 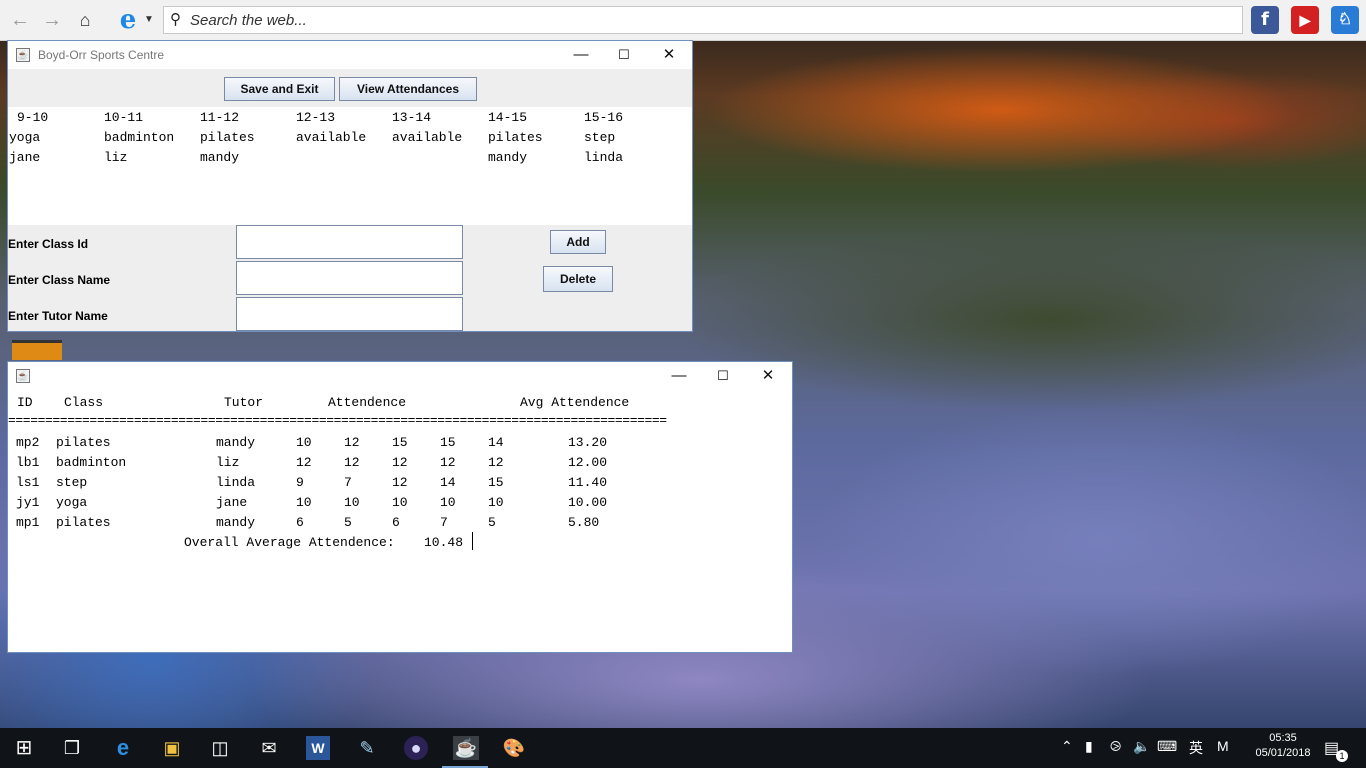 I want to click on battery-icon: ▮, so click(x=1089, y=746).